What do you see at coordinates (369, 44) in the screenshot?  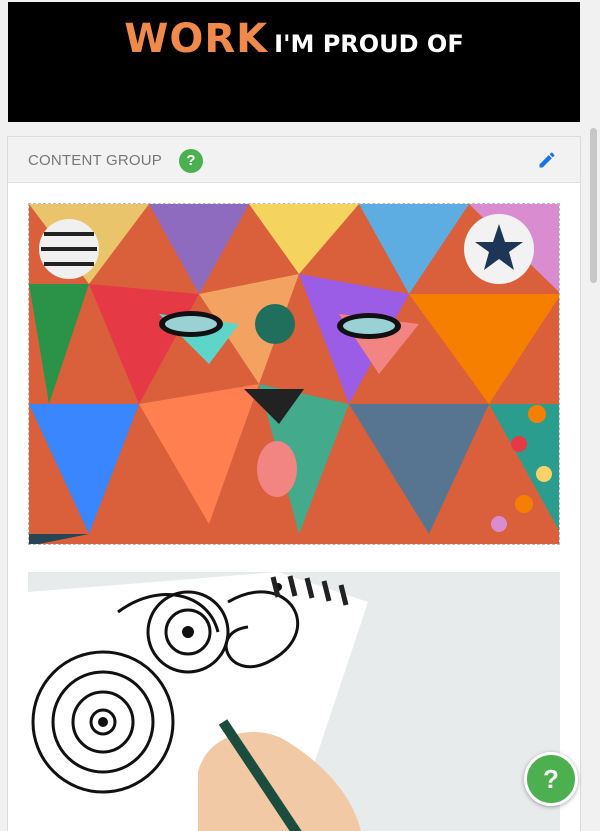 I see `banner-title-rest: I'M PROUD OF` at bounding box center [369, 44].